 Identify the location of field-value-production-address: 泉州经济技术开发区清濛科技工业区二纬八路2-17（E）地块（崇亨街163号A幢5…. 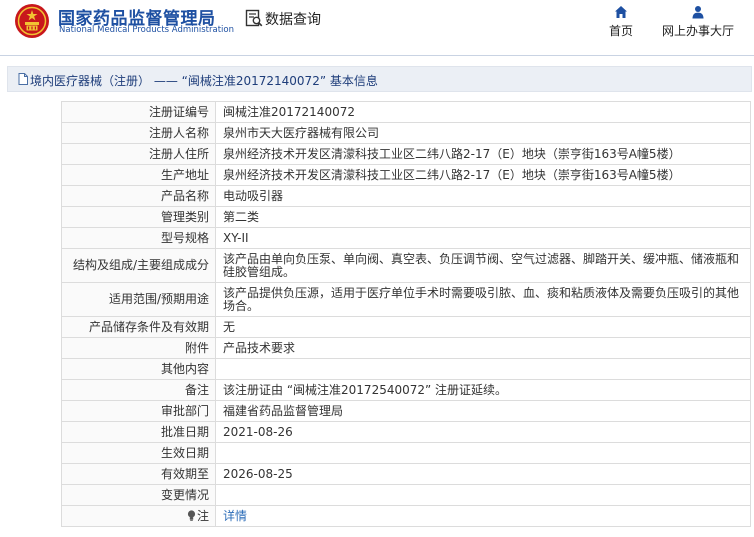
(483, 175).